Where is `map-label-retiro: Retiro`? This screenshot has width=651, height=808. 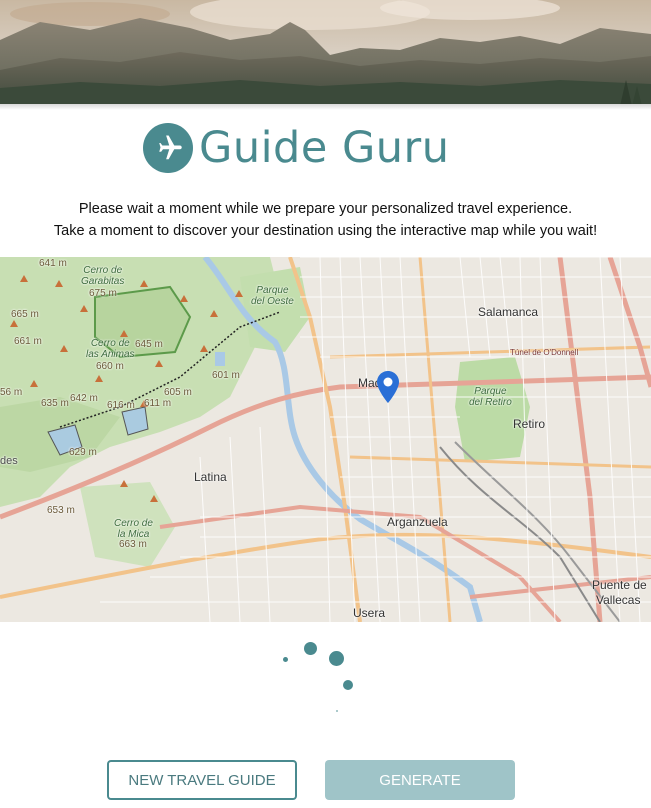
map-label-retiro: Retiro is located at coordinates (529, 424).